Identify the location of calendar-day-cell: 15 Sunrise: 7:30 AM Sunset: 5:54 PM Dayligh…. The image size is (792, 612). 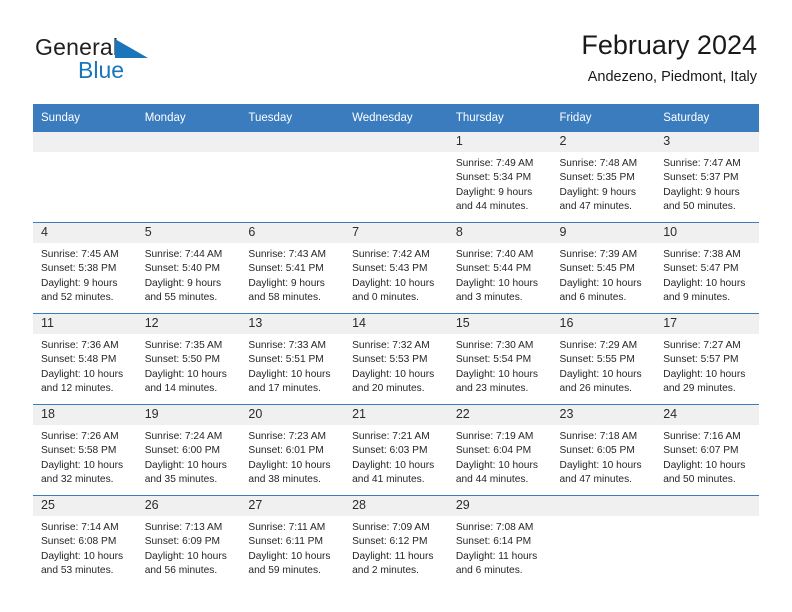
(499, 359).